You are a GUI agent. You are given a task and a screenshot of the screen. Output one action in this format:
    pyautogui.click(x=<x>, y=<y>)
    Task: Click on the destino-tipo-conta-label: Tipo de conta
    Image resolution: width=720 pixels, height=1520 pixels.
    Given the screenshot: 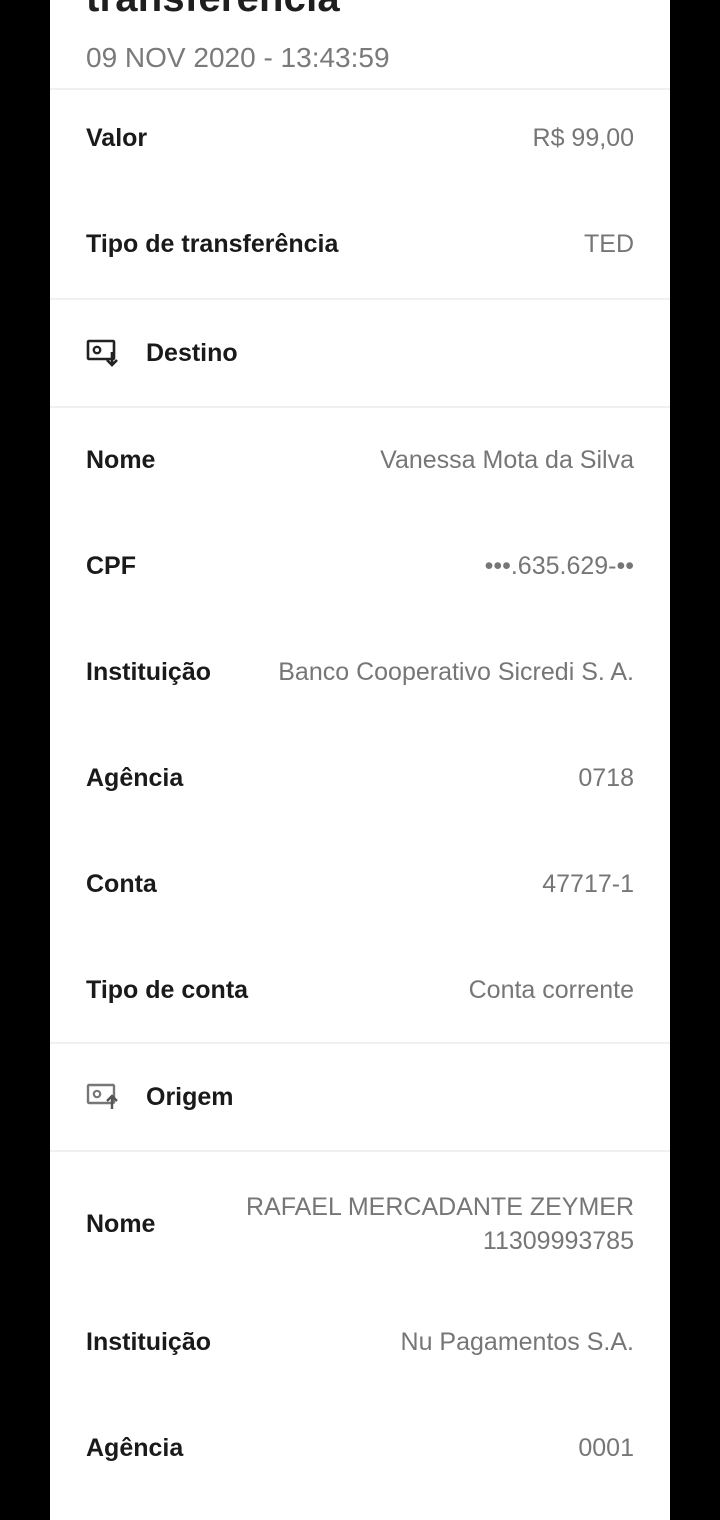 What is the action you would take?
    pyautogui.click(x=167, y=990)
    